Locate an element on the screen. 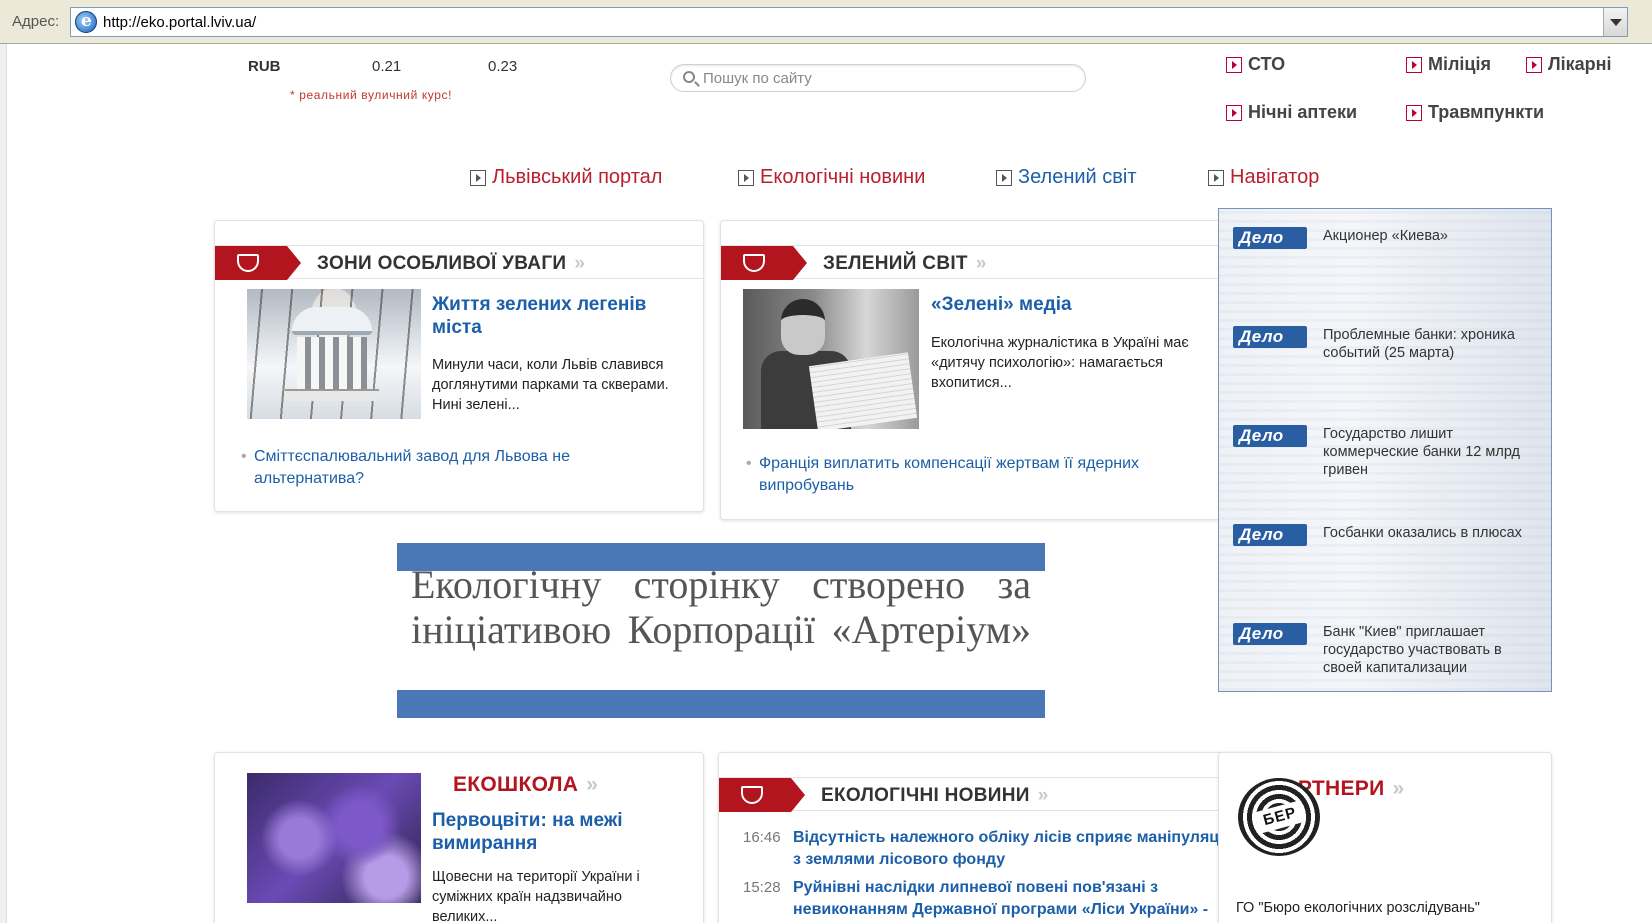 The height and width of the screenshot is (923, 1652). quick-link-sto: СТО is located at coordinates (1255, 64).